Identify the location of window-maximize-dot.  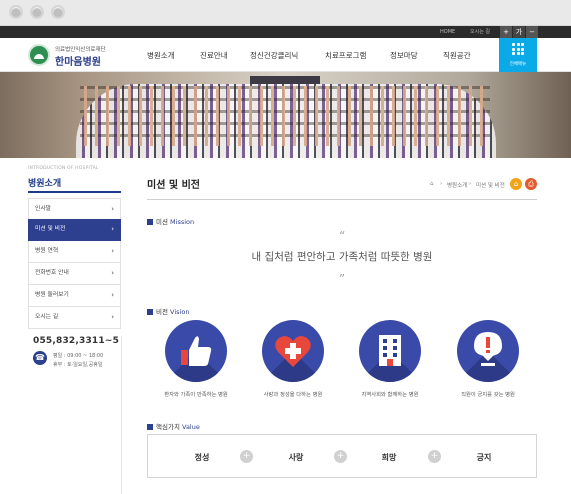
(58, 12).